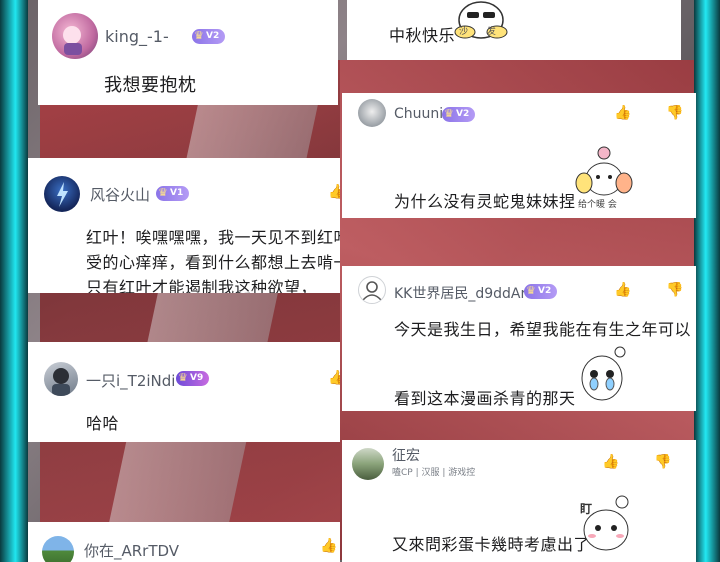 This screenshot has height=562, width=720. Describe the element at coordinates (188, 52) in the screenshot. I see `comment-card: king_-1- V2 我想要抱枕` at that location.